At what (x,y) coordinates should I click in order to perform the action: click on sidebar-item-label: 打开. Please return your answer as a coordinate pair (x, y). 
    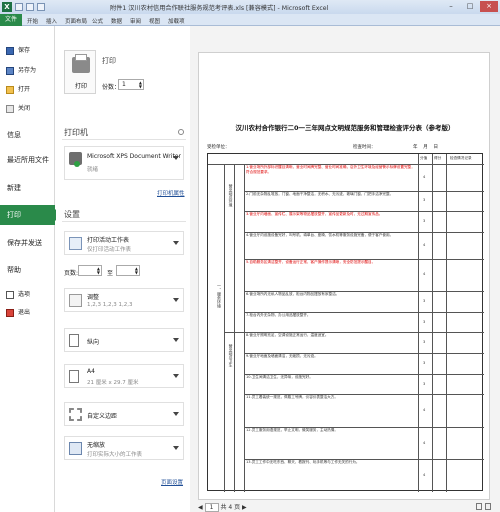
    Looking at the image, I should click on (24, 89).